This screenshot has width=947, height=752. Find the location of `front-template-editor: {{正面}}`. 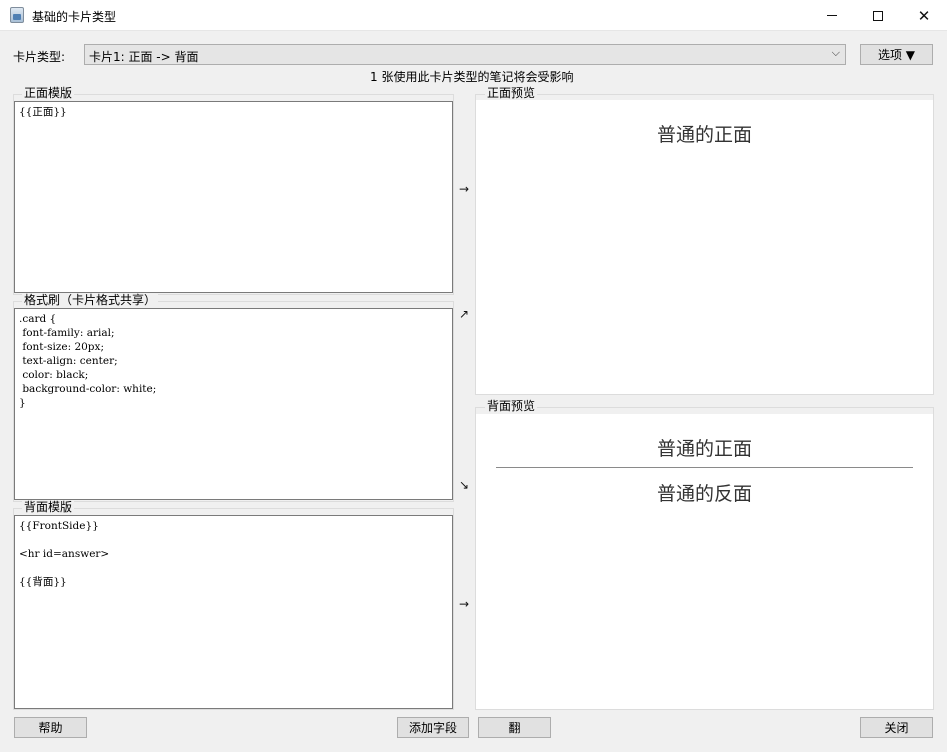

front-template-editor: {{正面}} is located at coordinates (233, 197).